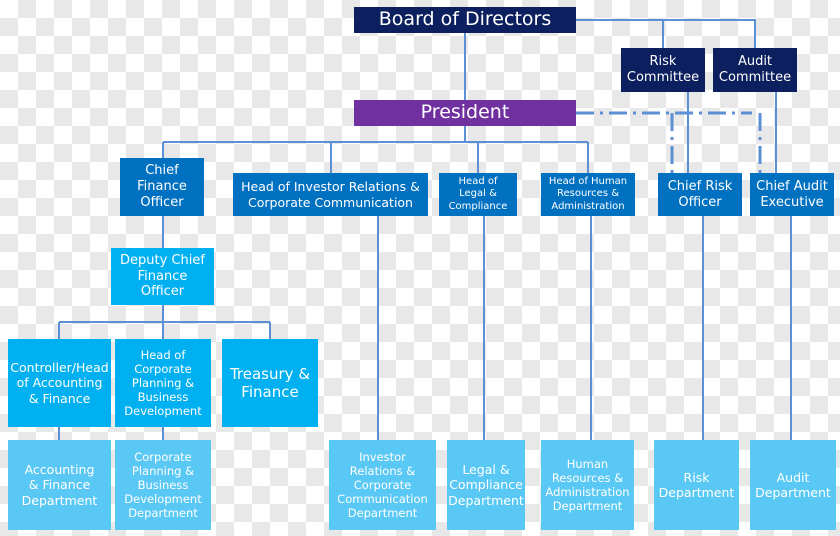  I want to click on audit-department-box: Audit Department, so click(793, 485).